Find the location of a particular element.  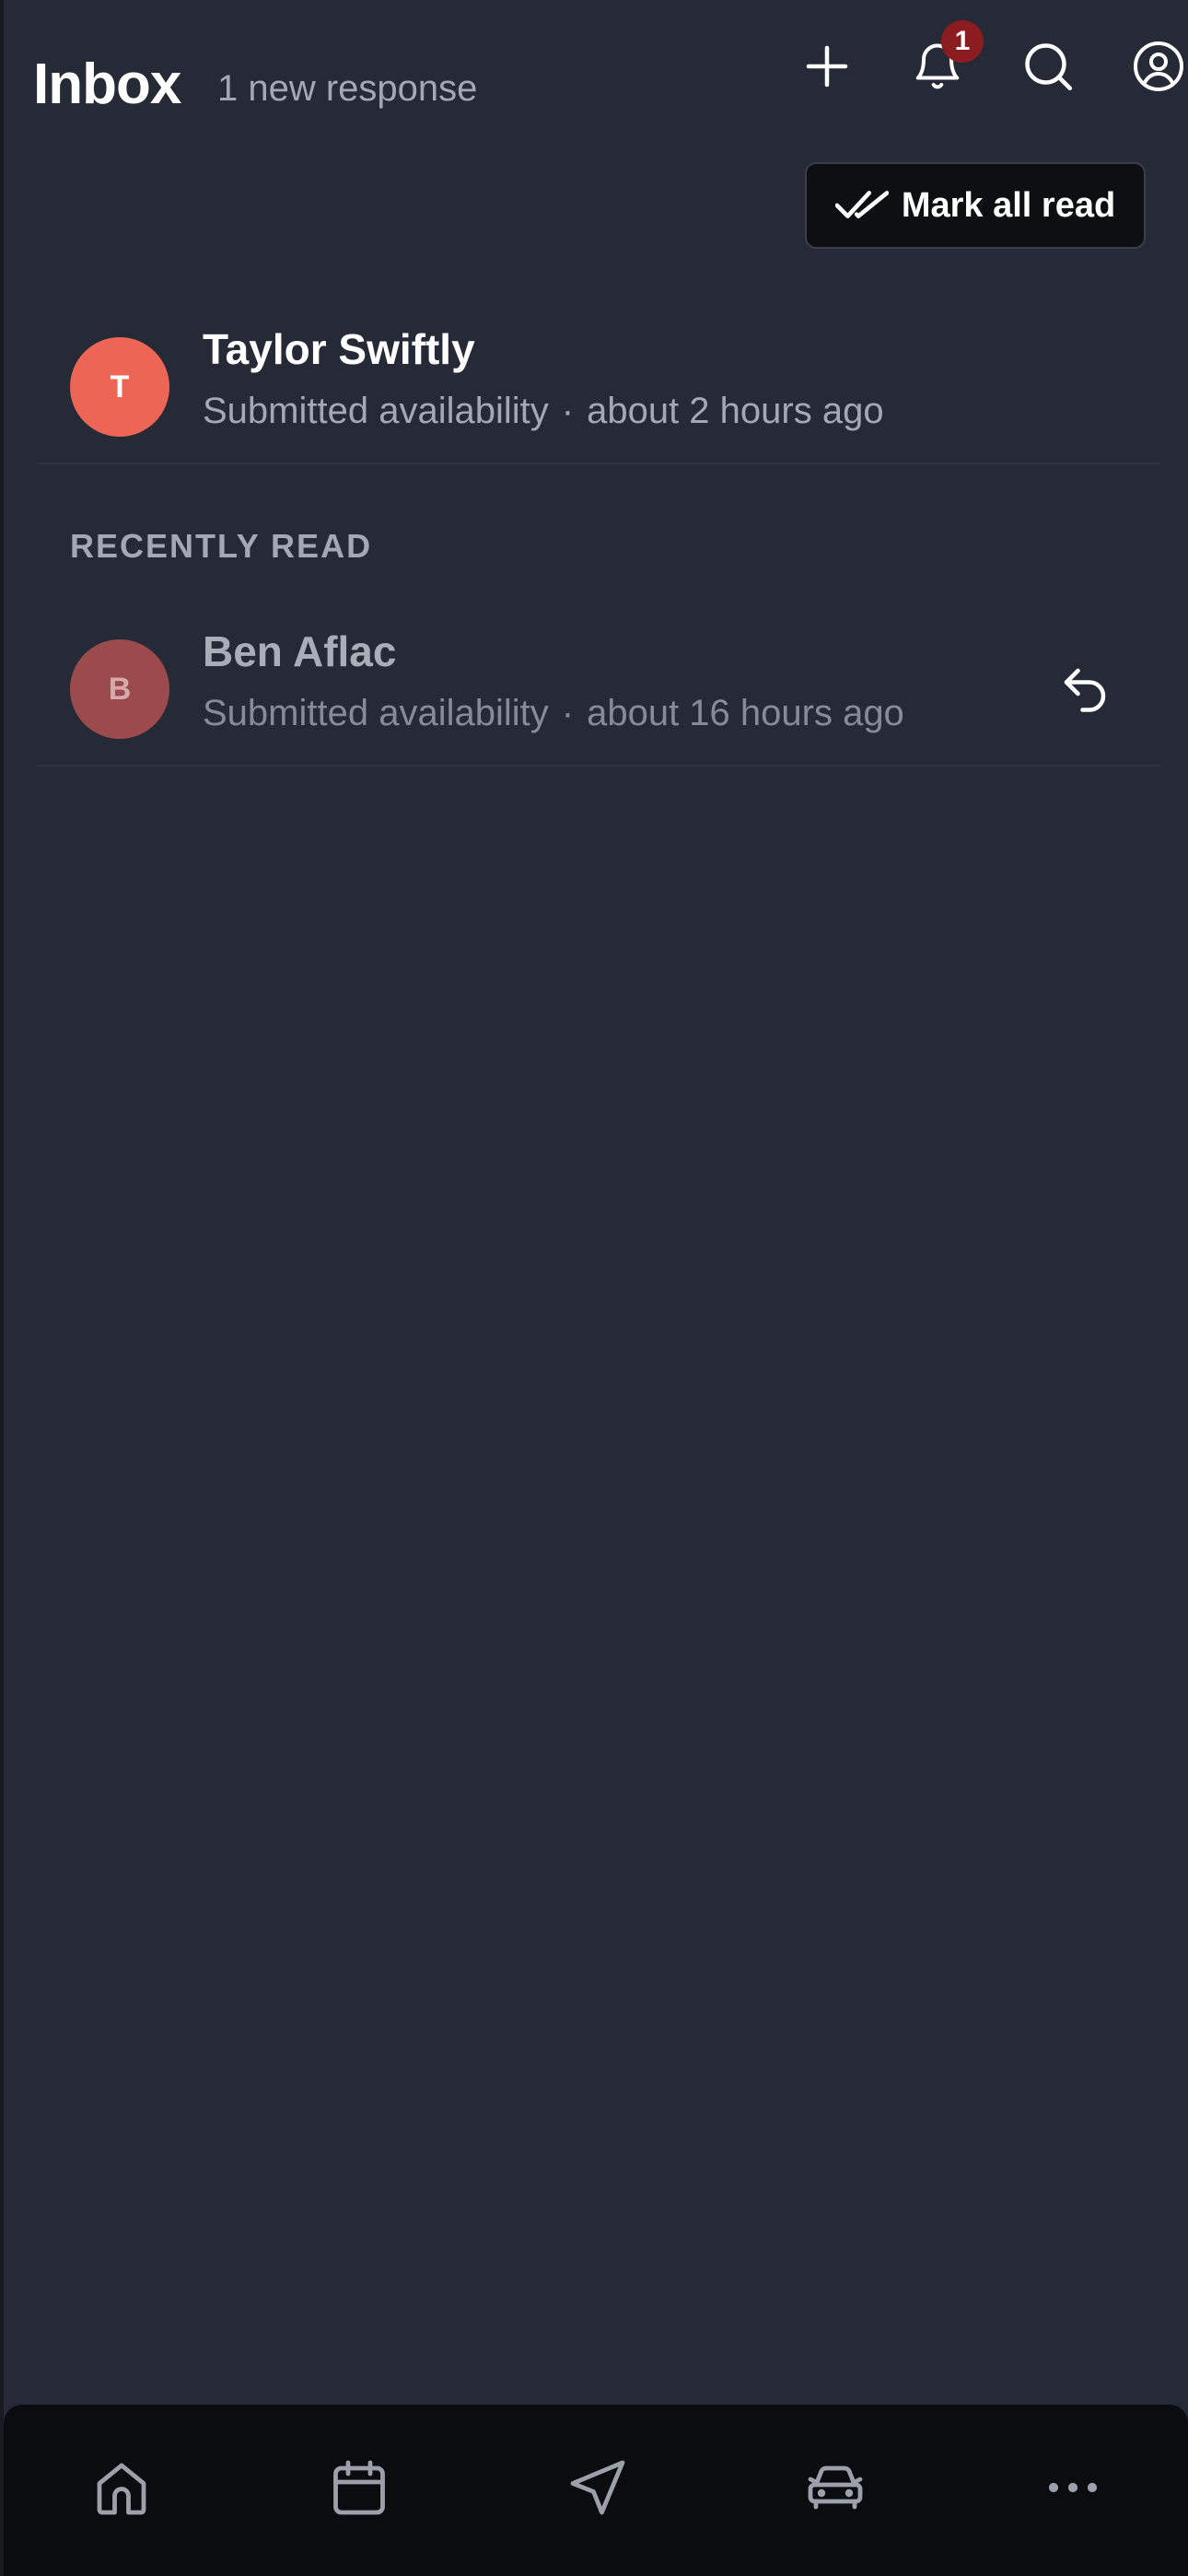

plus-icon is located at coordinates (827, 66).